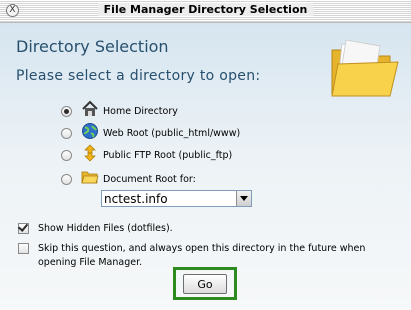  I want to click on folder-icon, so click(90, 177).